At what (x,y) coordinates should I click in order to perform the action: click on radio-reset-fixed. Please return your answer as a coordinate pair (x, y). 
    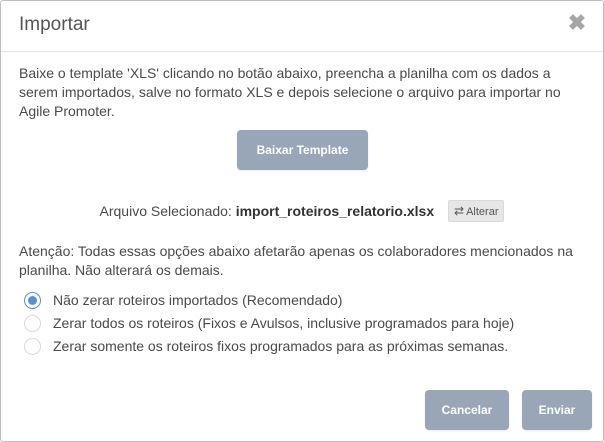
    Looking at the image, I should click on (32, 346).